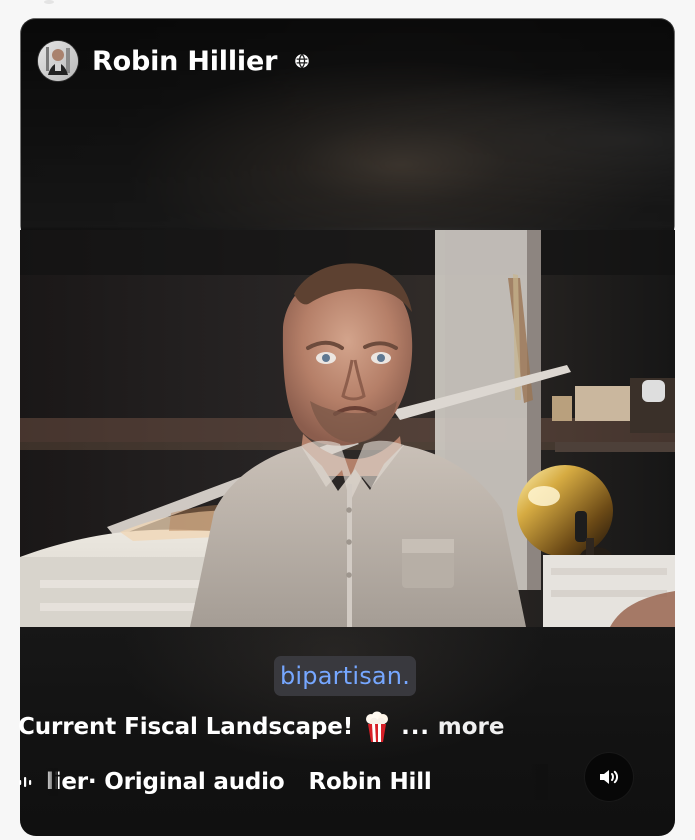 The image size is (695, 840). What do you see at coordinates (186, 782) in the screenshot?
I see `audio-original-label: · Original audio` at bounding box center [186, 782].